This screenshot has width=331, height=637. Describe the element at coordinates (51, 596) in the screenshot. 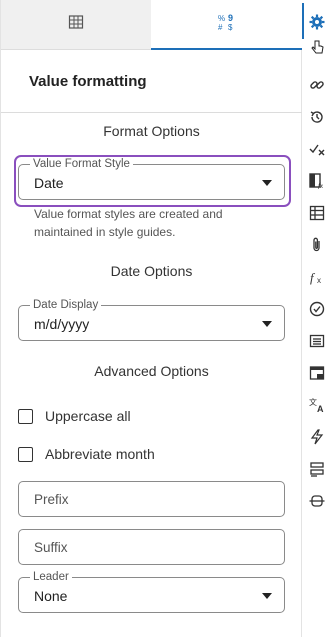

I see `leader-value: None` at that location.